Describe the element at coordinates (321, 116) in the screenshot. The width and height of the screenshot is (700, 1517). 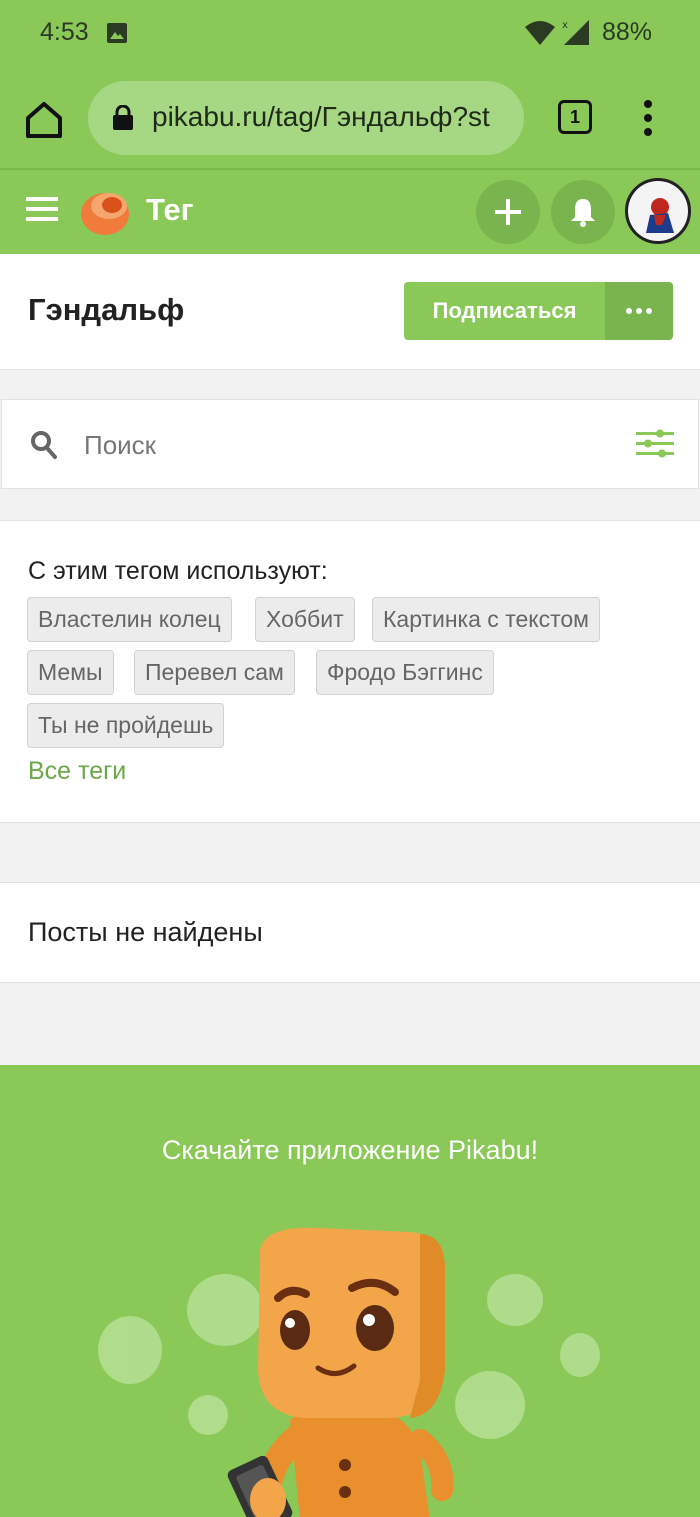
I see `url-text: pikabu.ru/tag/Гэндальф?st` at that location.